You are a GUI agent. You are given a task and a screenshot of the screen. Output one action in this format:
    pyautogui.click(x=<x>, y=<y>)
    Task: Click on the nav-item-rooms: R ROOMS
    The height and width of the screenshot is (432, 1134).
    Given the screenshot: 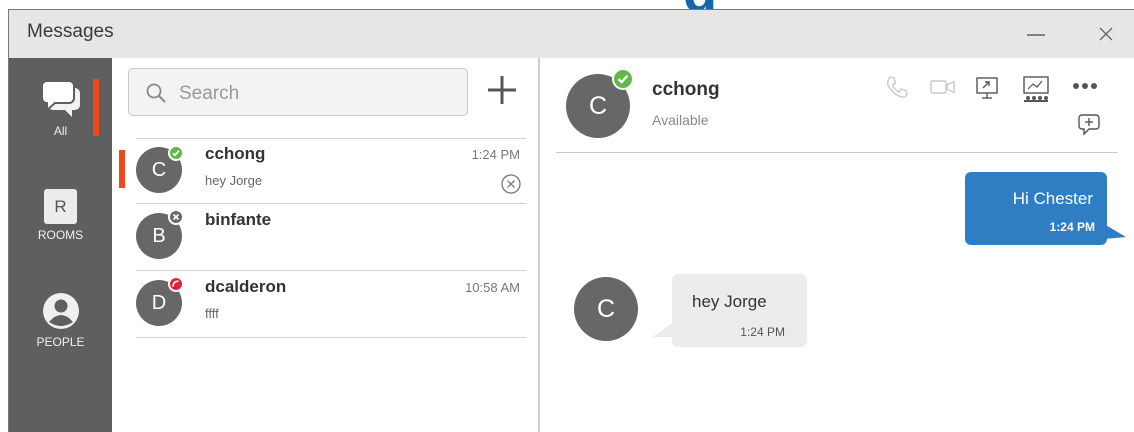 What is the action you would take?
    pyautogui.click(x=60, y=215)
    